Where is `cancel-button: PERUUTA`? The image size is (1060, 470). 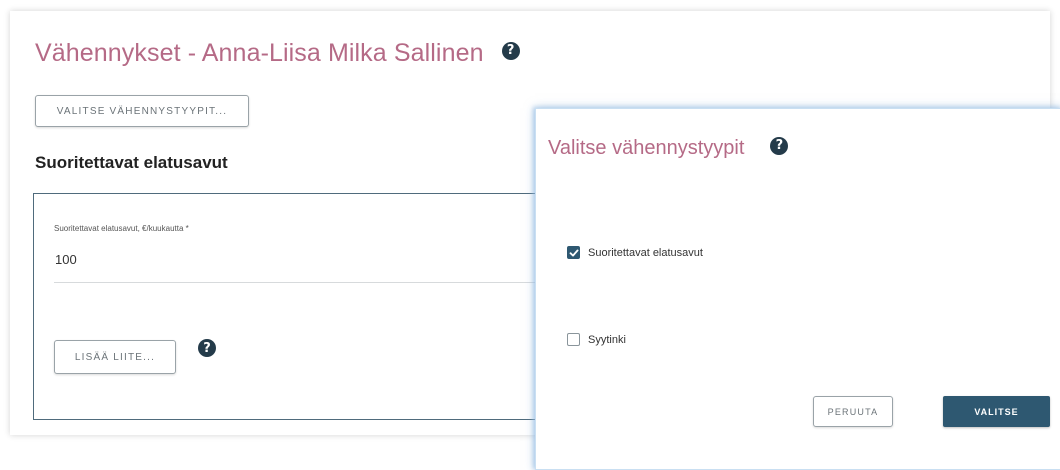 cancel-button: PERUUTA is located at coordinates (853, 411).